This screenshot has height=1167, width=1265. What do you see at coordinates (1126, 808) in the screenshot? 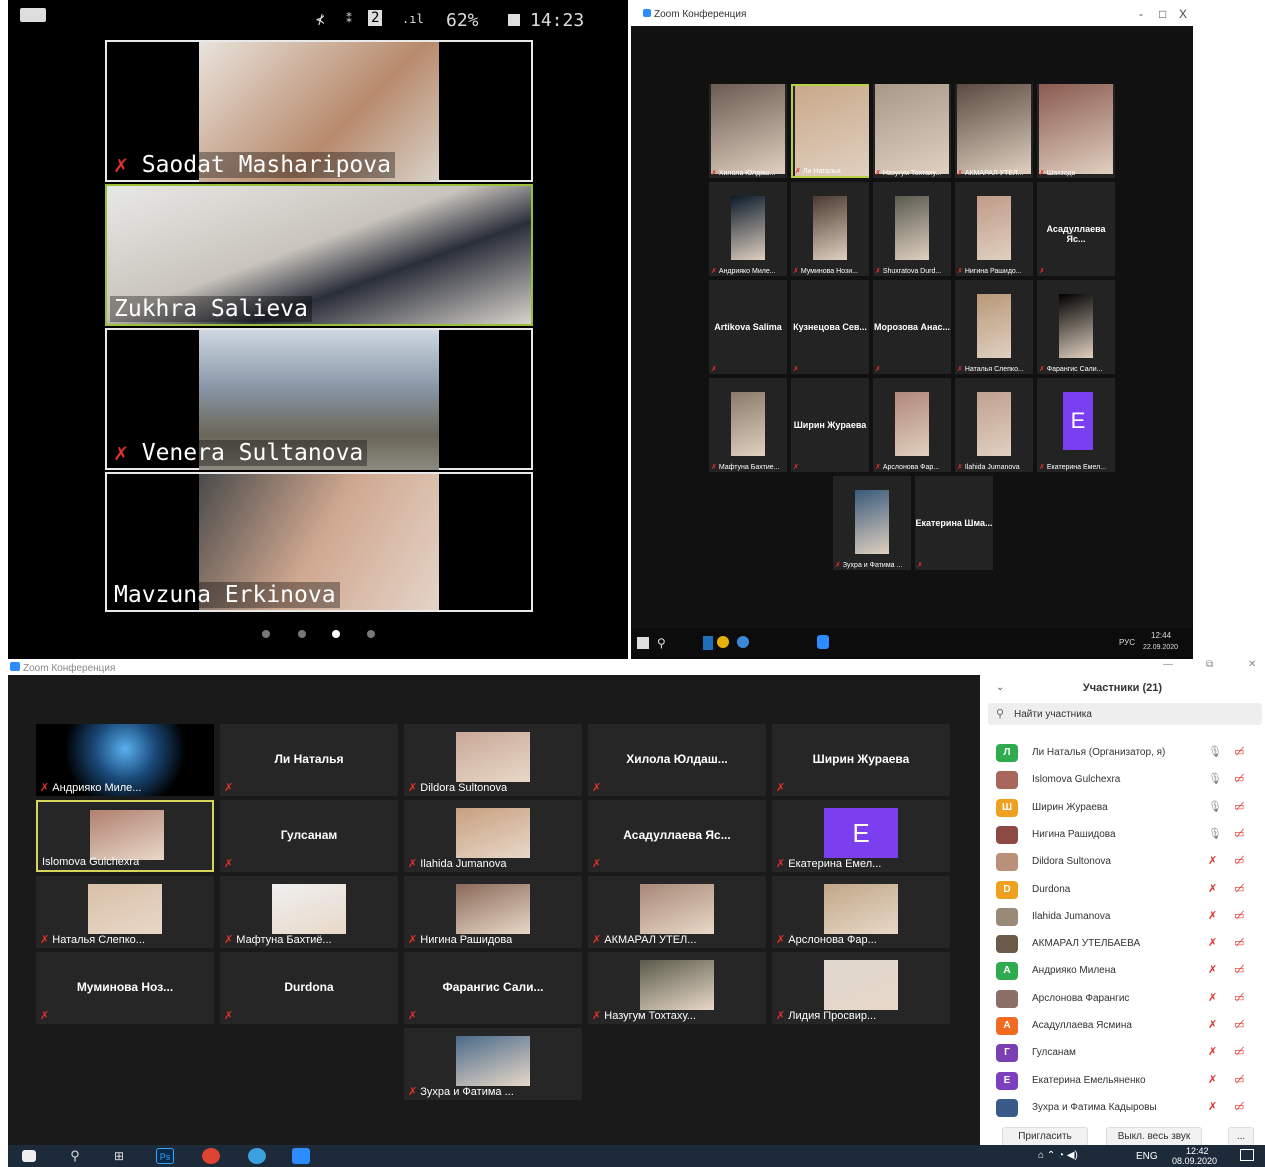
I see `participant-row: Ш Ширин Жураева 🎙 ▭̸` at bounding box center [1126, 808].